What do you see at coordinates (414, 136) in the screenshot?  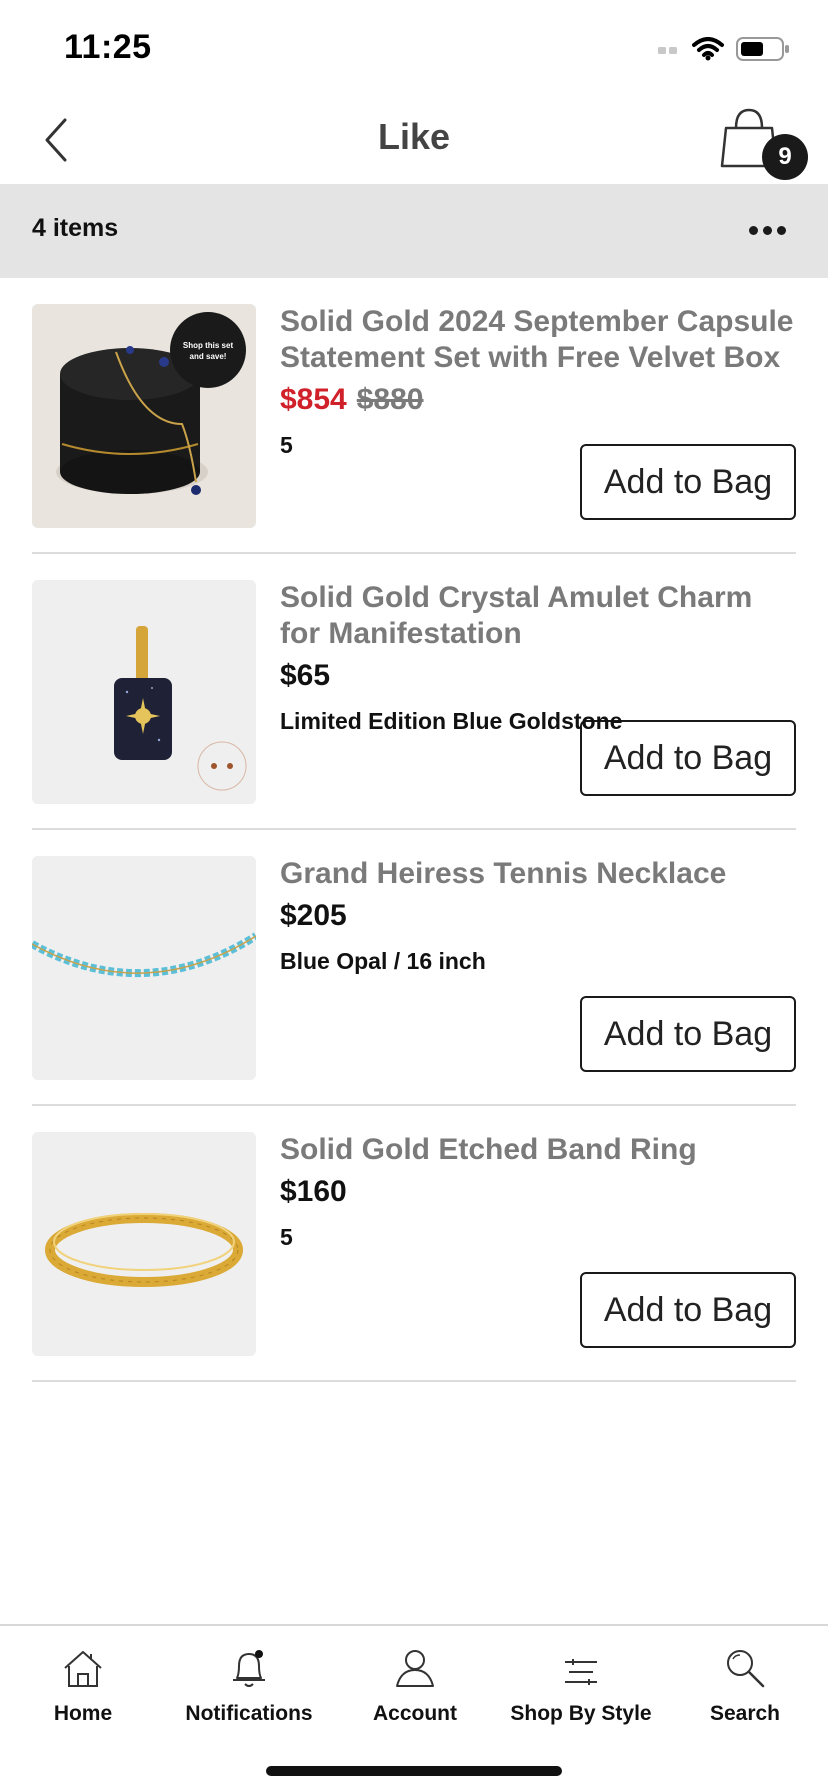 I see `page-title: Like` at bounding box center [414, 136].